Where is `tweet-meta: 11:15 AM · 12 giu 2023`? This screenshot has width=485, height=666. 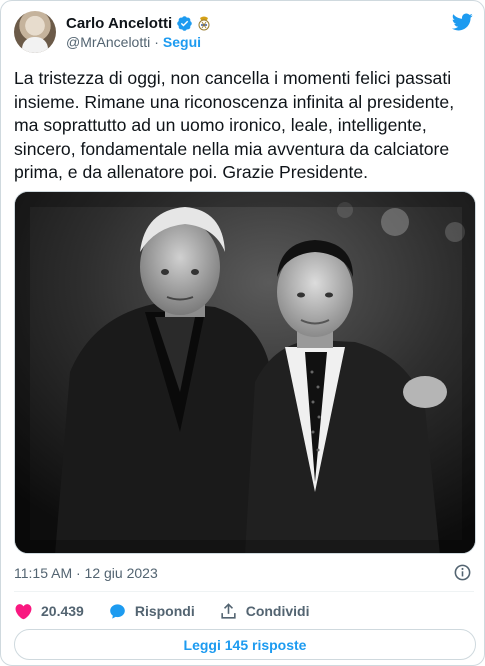
tweet-meta: 11:15 AM · 12 giu 2023 is located at coordinates (244, 573).